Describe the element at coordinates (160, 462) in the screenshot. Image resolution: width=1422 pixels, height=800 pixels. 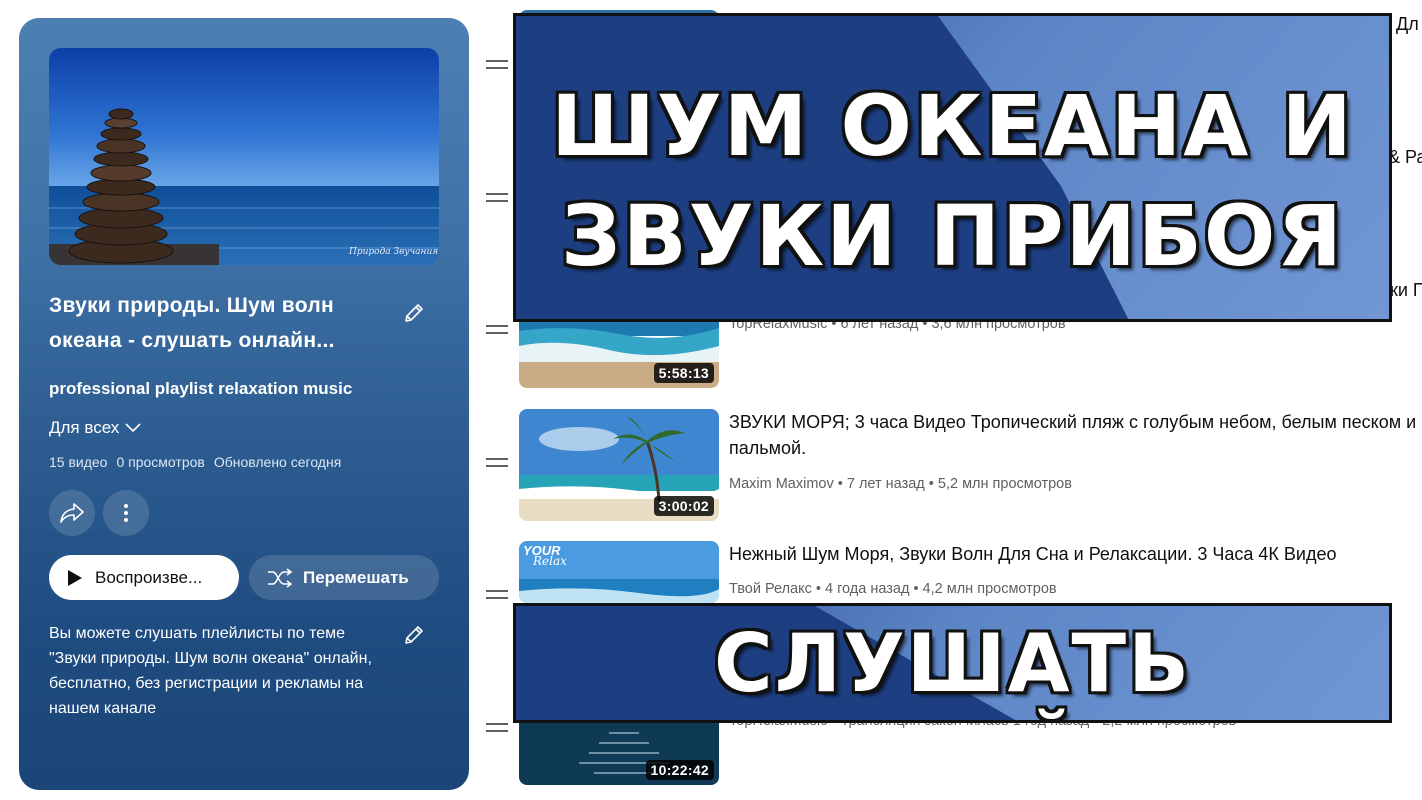
I see `view-count: 0 просмотров` at that location.